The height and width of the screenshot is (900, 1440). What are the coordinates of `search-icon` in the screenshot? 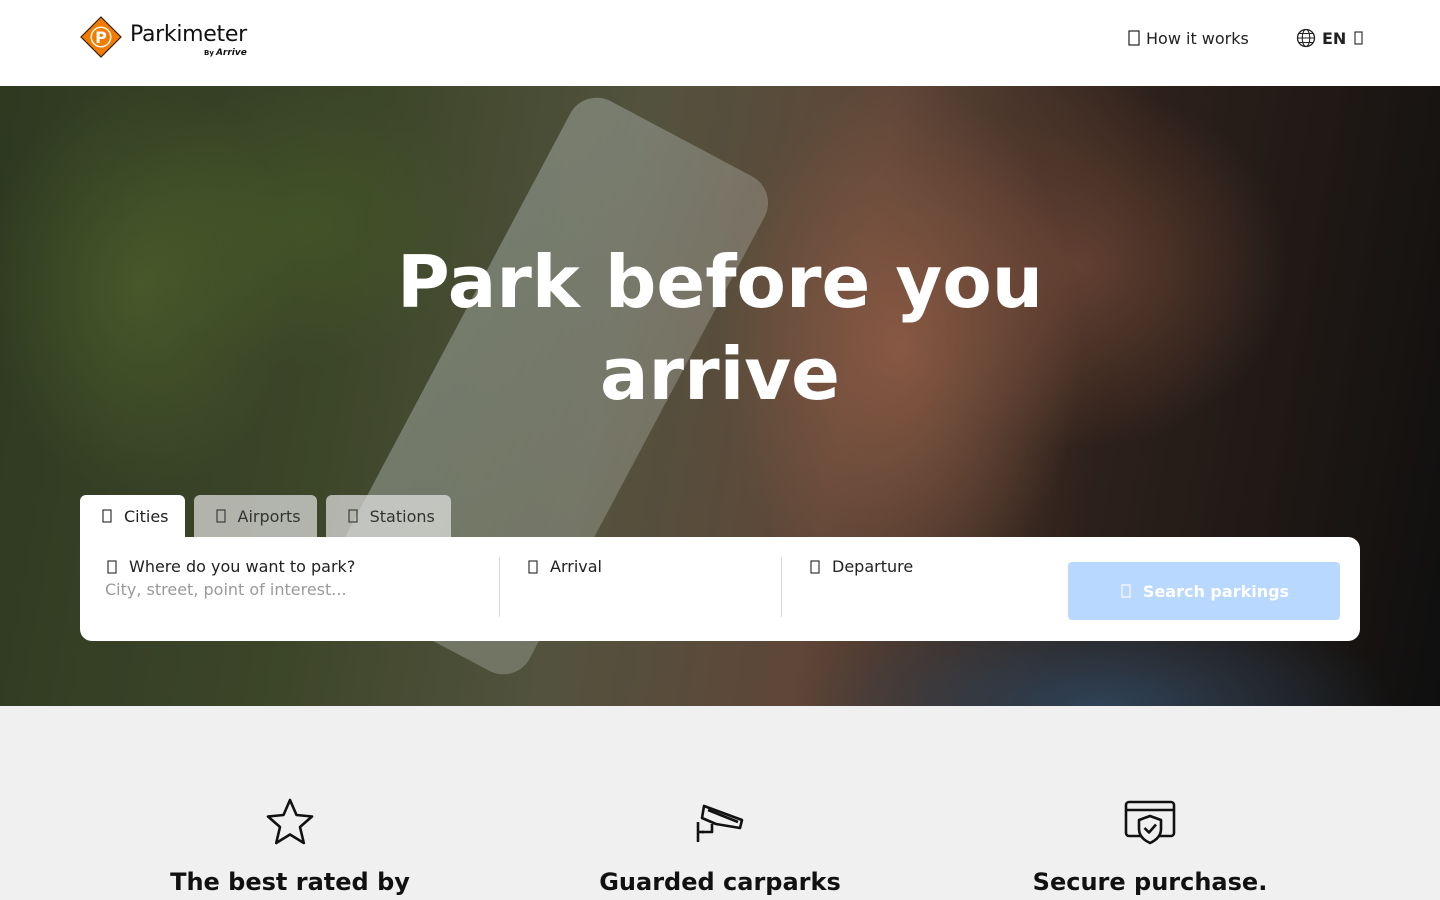 It's located at (1126, 591).